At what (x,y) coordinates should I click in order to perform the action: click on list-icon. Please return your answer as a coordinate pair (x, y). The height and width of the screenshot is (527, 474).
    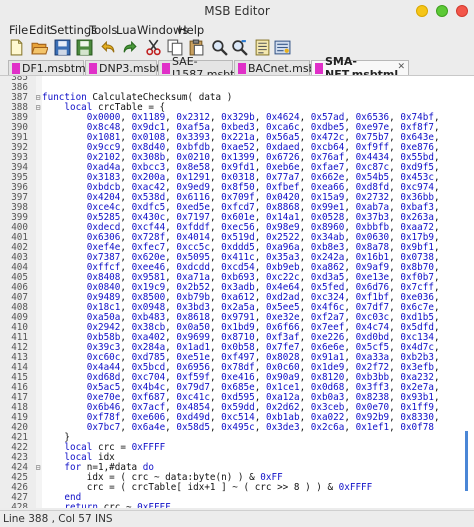
    Looking at the image, I should click on (262, 47).